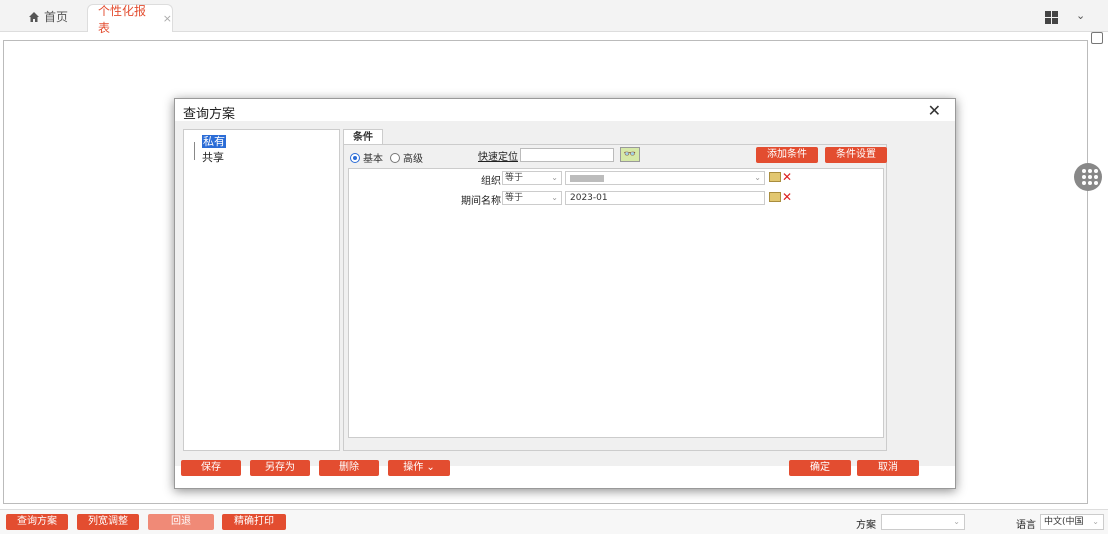 The width and height of the screenshot is (1108, 534). What do you see at coordinates (923, 522) in the screenshot?
I see `scheme-select: ⌄` at bounding box center [923, 522].